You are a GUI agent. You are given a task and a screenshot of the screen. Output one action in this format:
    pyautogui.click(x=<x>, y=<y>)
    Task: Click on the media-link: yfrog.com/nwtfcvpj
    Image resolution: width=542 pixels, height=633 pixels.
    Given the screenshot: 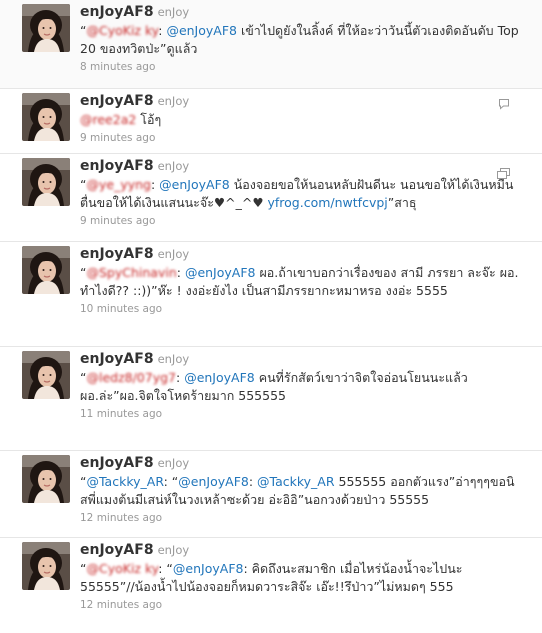 What is the action you would take?
    pyautogui.click(x=328, y=202)
    